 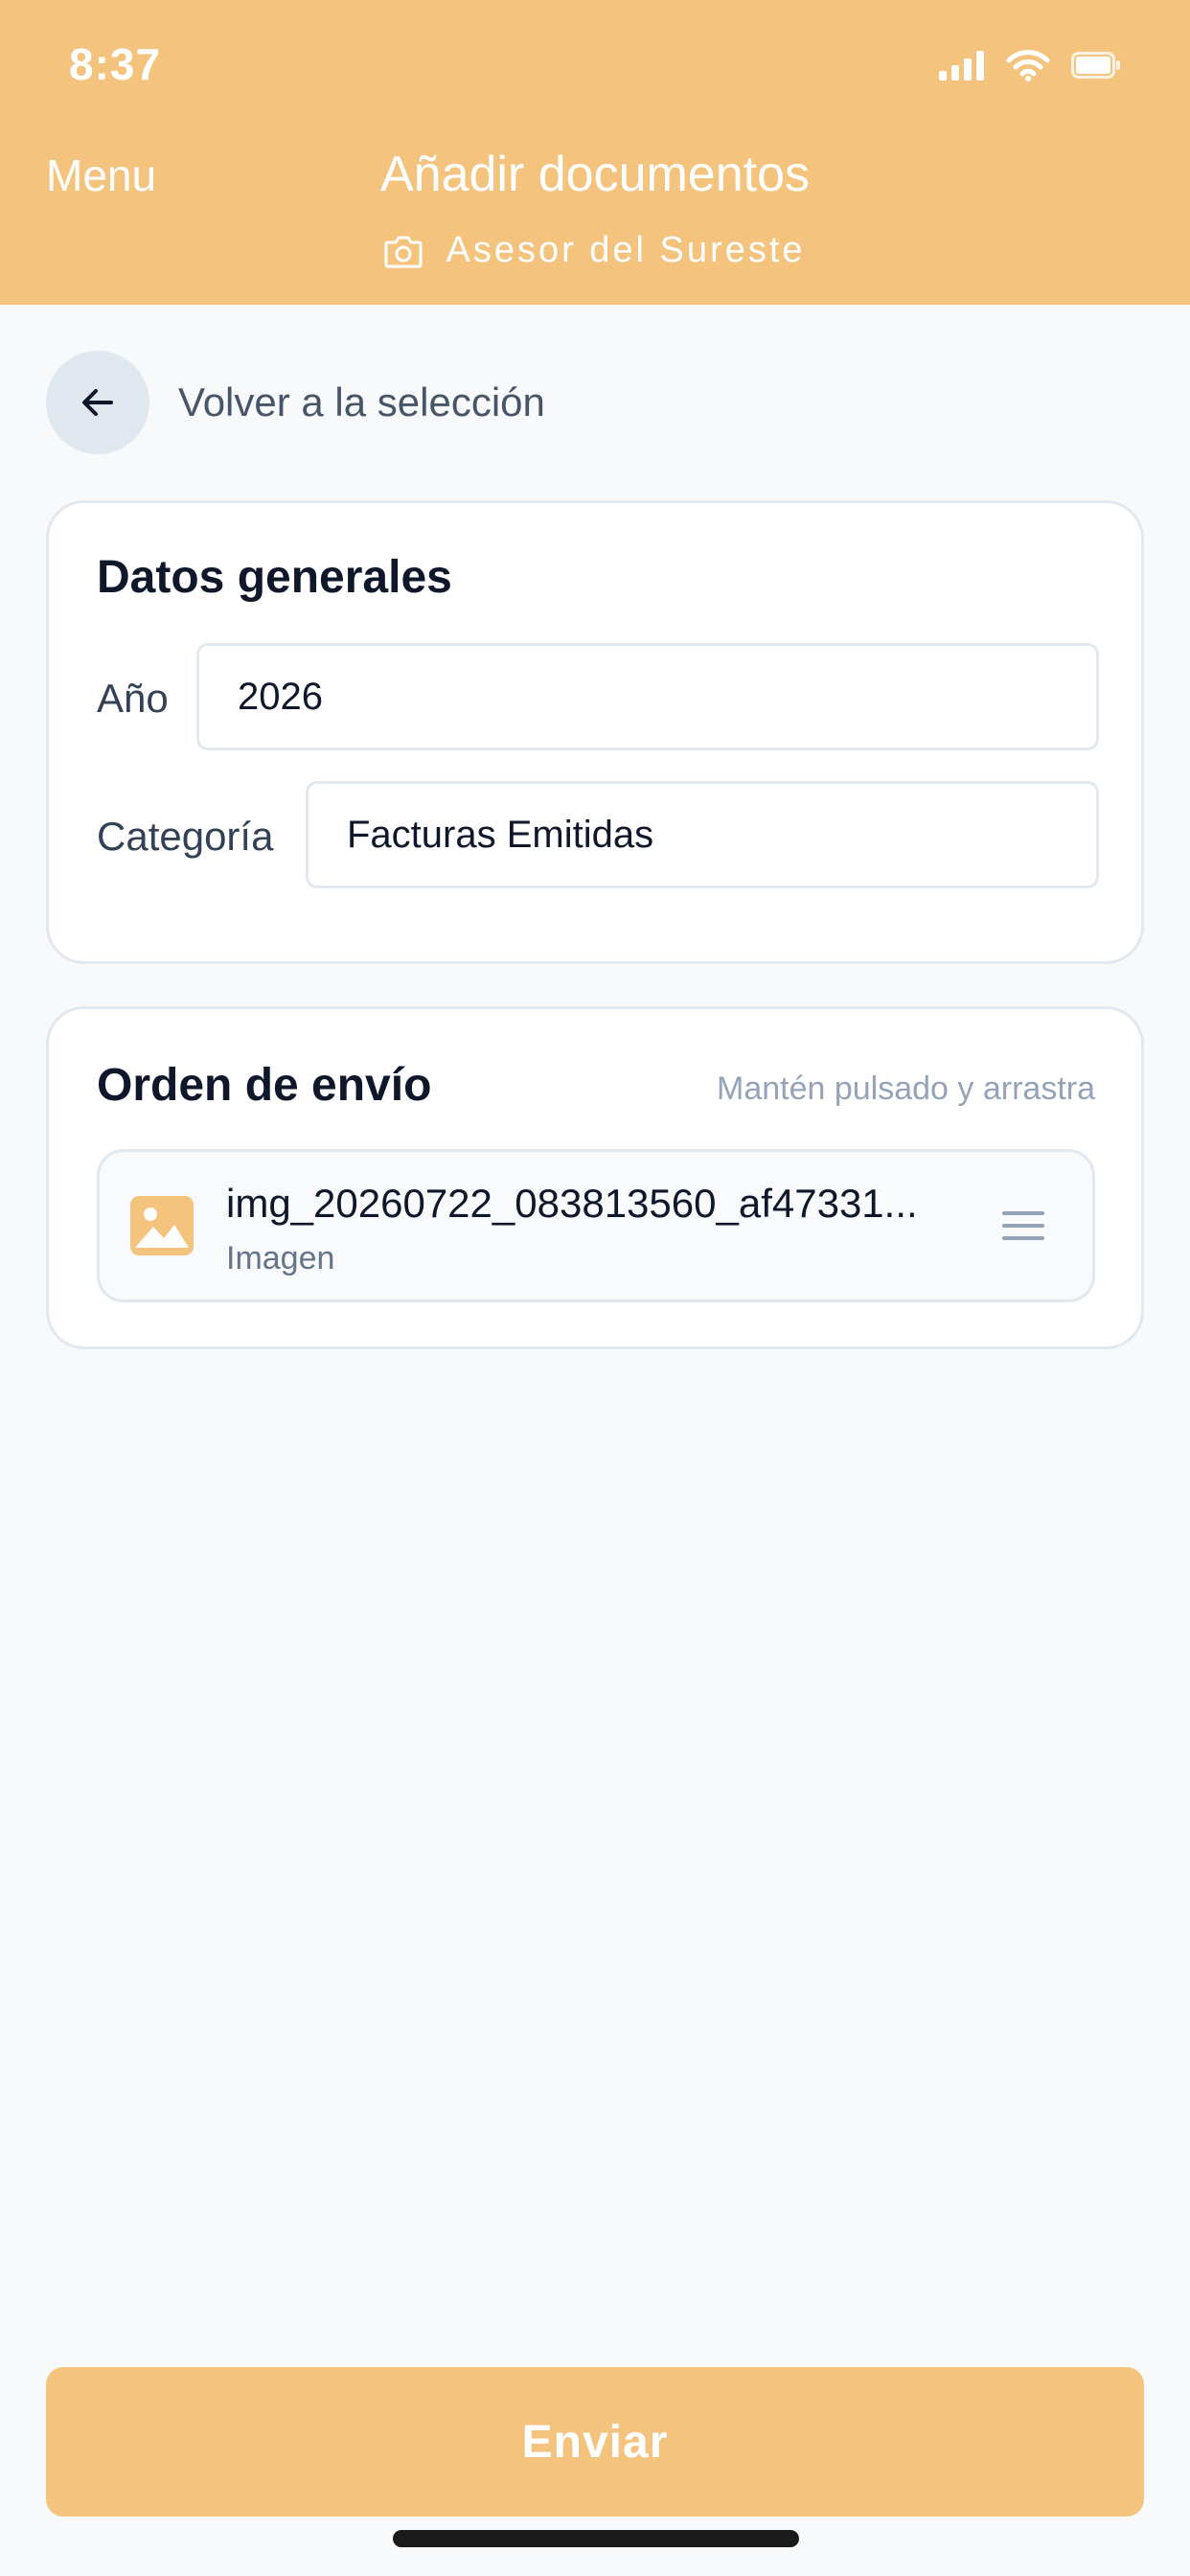 What do you see at coordinates (595, 2442) in the screenshot?
I see `send-button: Enviar` at bounding box center [595, 2442].